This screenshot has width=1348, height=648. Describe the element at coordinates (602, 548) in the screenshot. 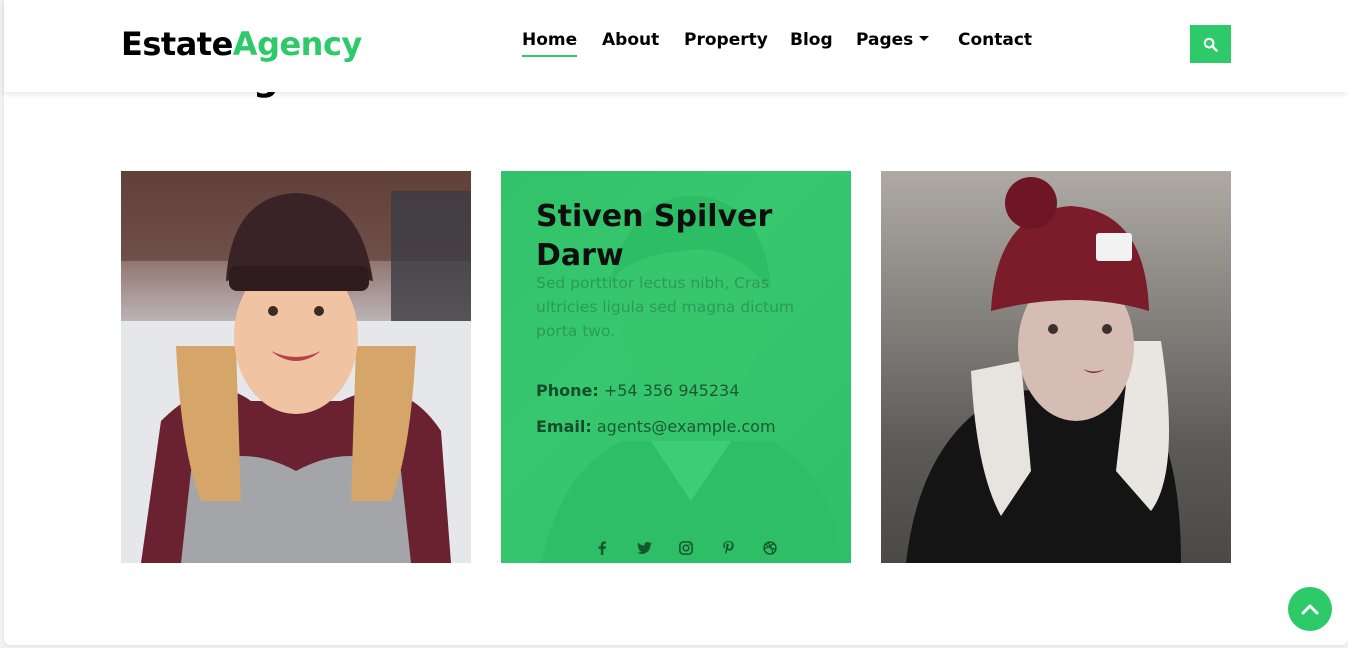

I see `facebook-icon` at that location.